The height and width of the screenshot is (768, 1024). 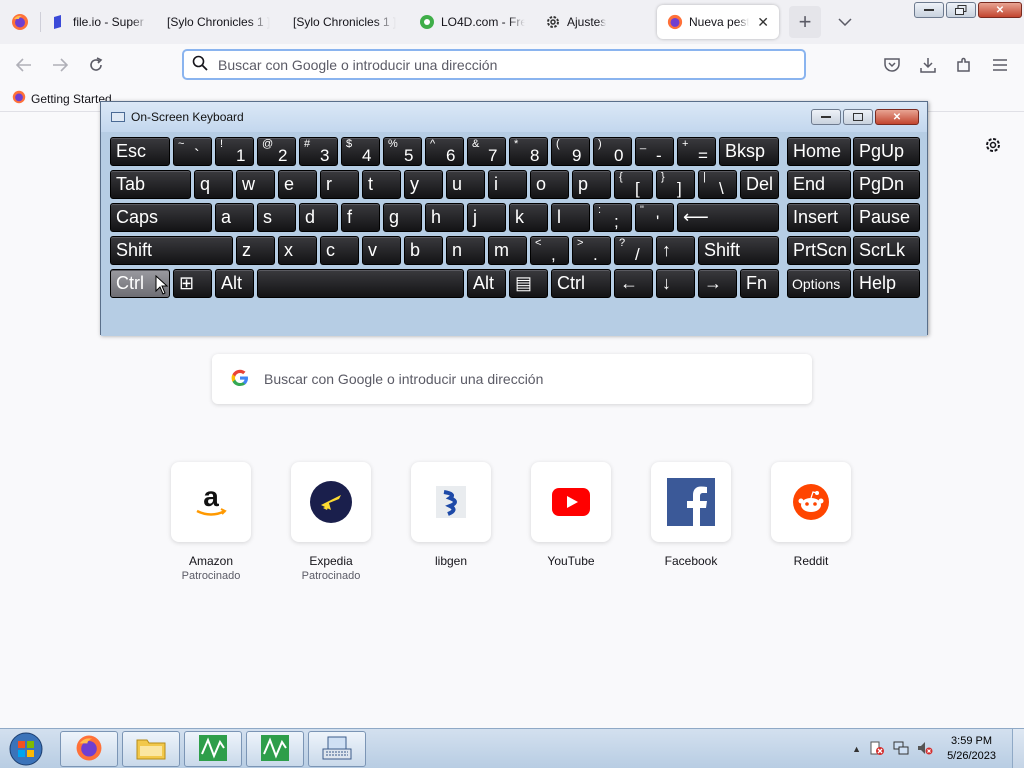 I want to click on downloads-icon, so click(x=928, y=65).